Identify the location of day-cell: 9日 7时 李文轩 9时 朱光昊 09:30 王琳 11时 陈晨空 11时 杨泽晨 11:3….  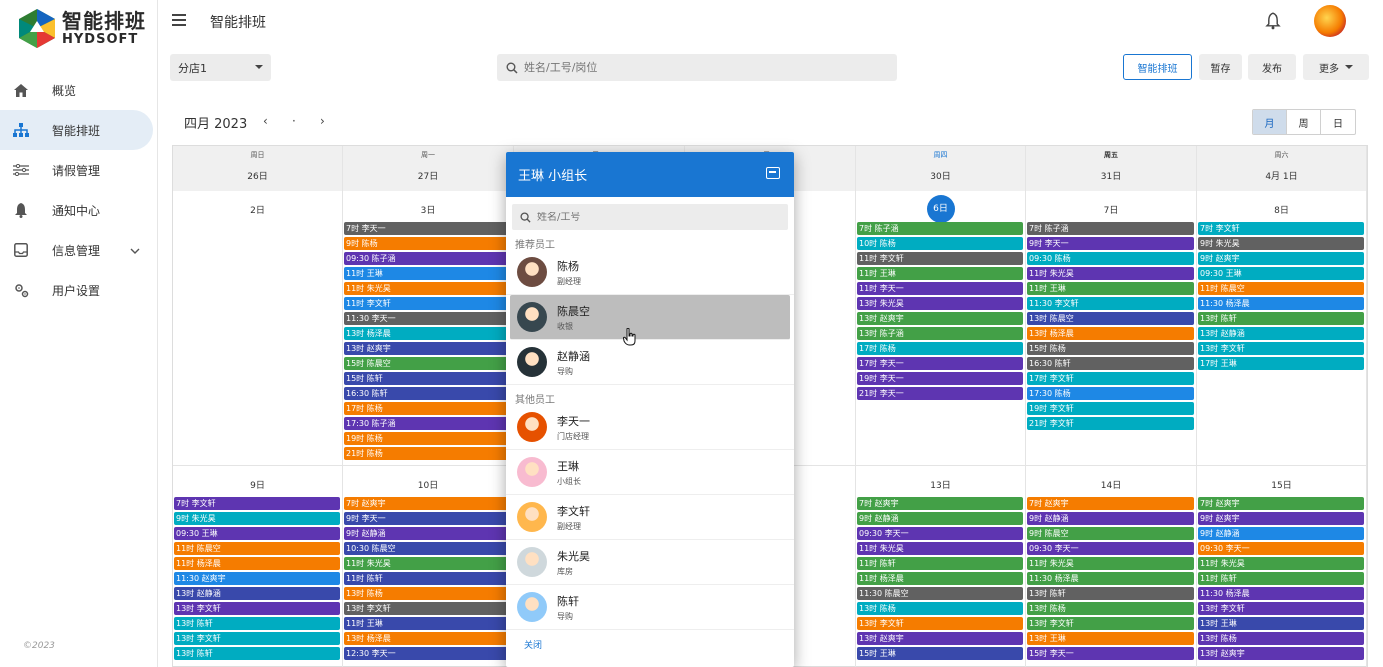
(258, 566).